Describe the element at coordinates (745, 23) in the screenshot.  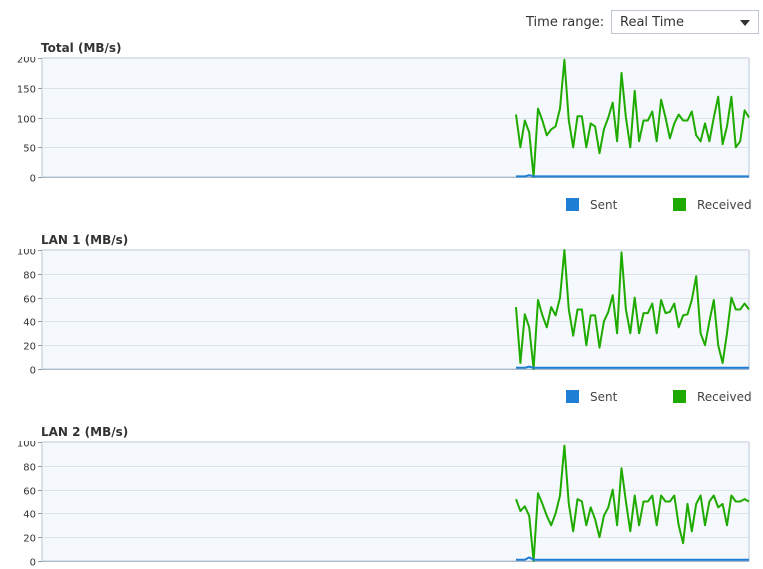
I see `chevron-down-icon` at that location.